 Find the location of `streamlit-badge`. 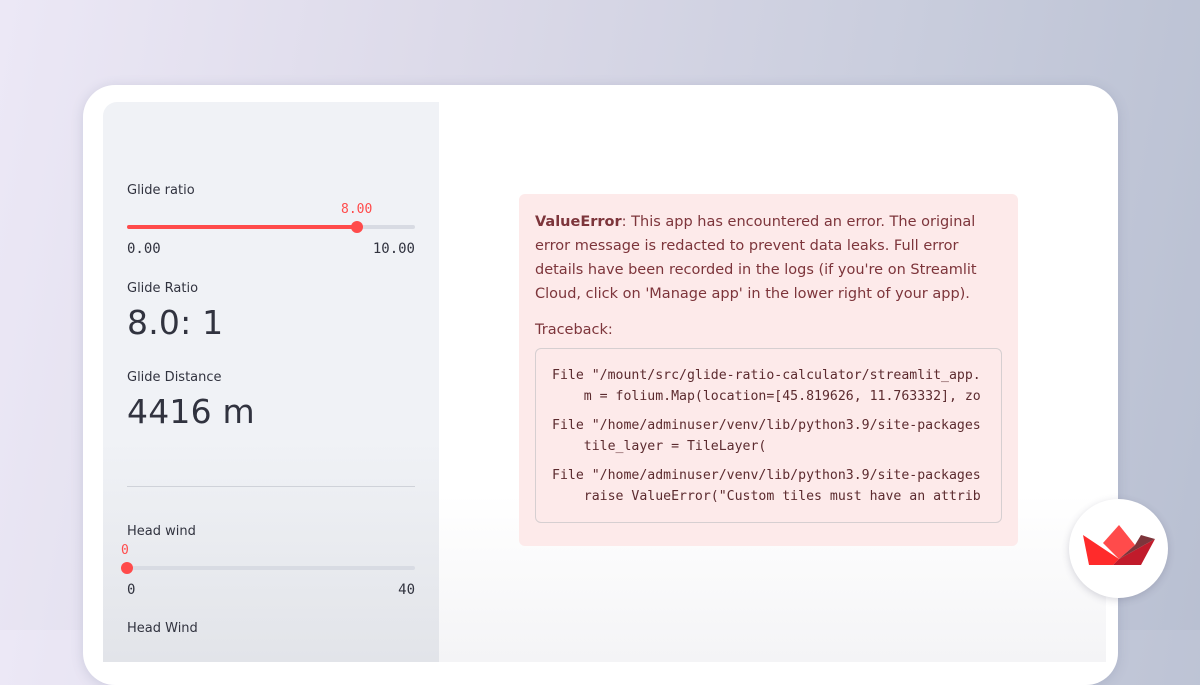

streamlit-badge is located at coordinates (1118, 548).